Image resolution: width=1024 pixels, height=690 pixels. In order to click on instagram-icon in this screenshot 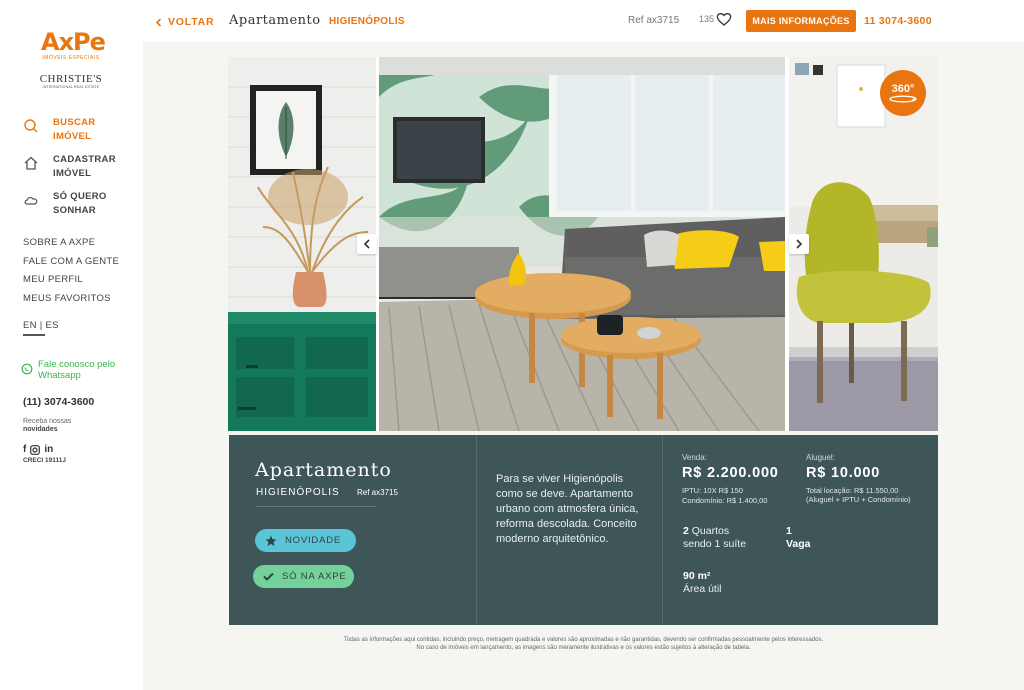, I will do `click(35, 449)`.